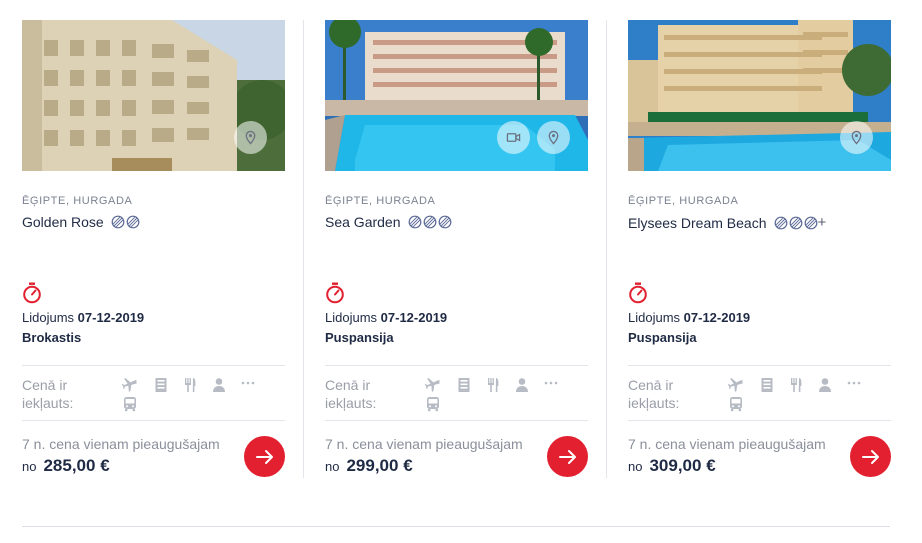  I want to click on hotel-rating: +, so click(800, 222).